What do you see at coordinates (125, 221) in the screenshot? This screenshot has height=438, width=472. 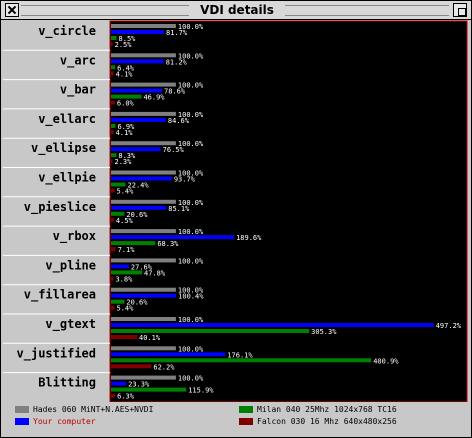 I see `value-label: 4.5%` at bounding box center [125, 221].